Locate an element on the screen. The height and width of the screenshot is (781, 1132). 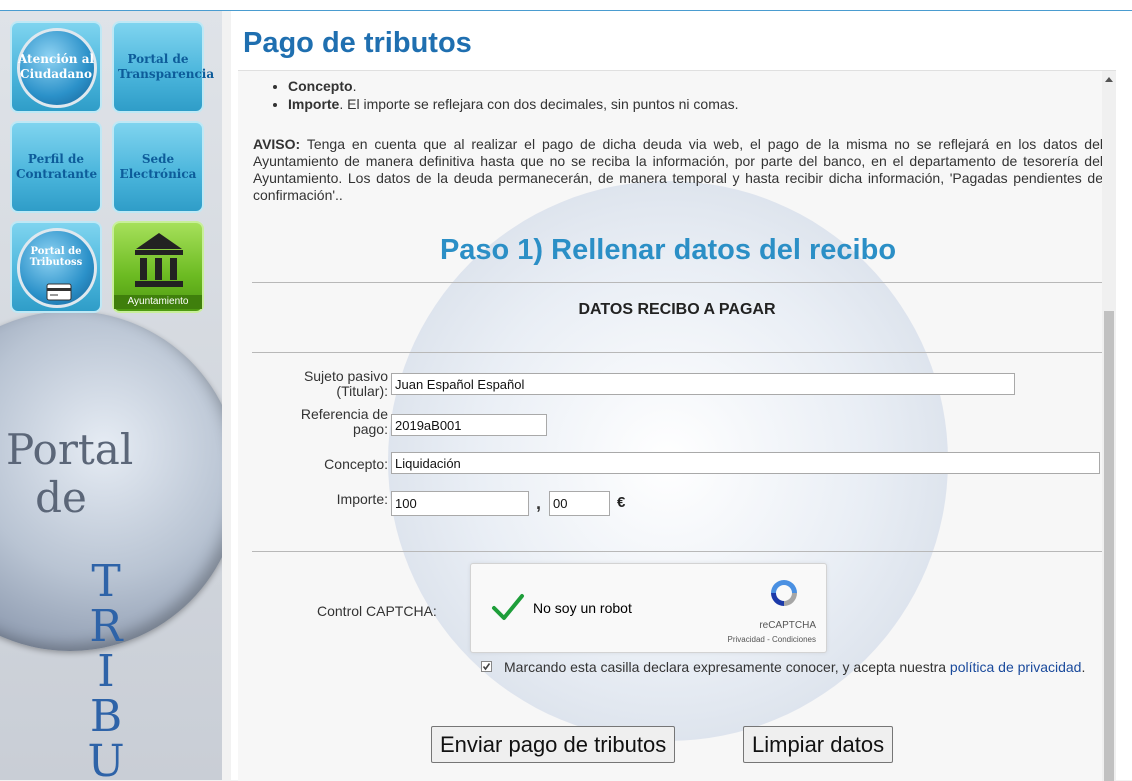
sujeto-pasivo-input is located at coordinates (703, 384).